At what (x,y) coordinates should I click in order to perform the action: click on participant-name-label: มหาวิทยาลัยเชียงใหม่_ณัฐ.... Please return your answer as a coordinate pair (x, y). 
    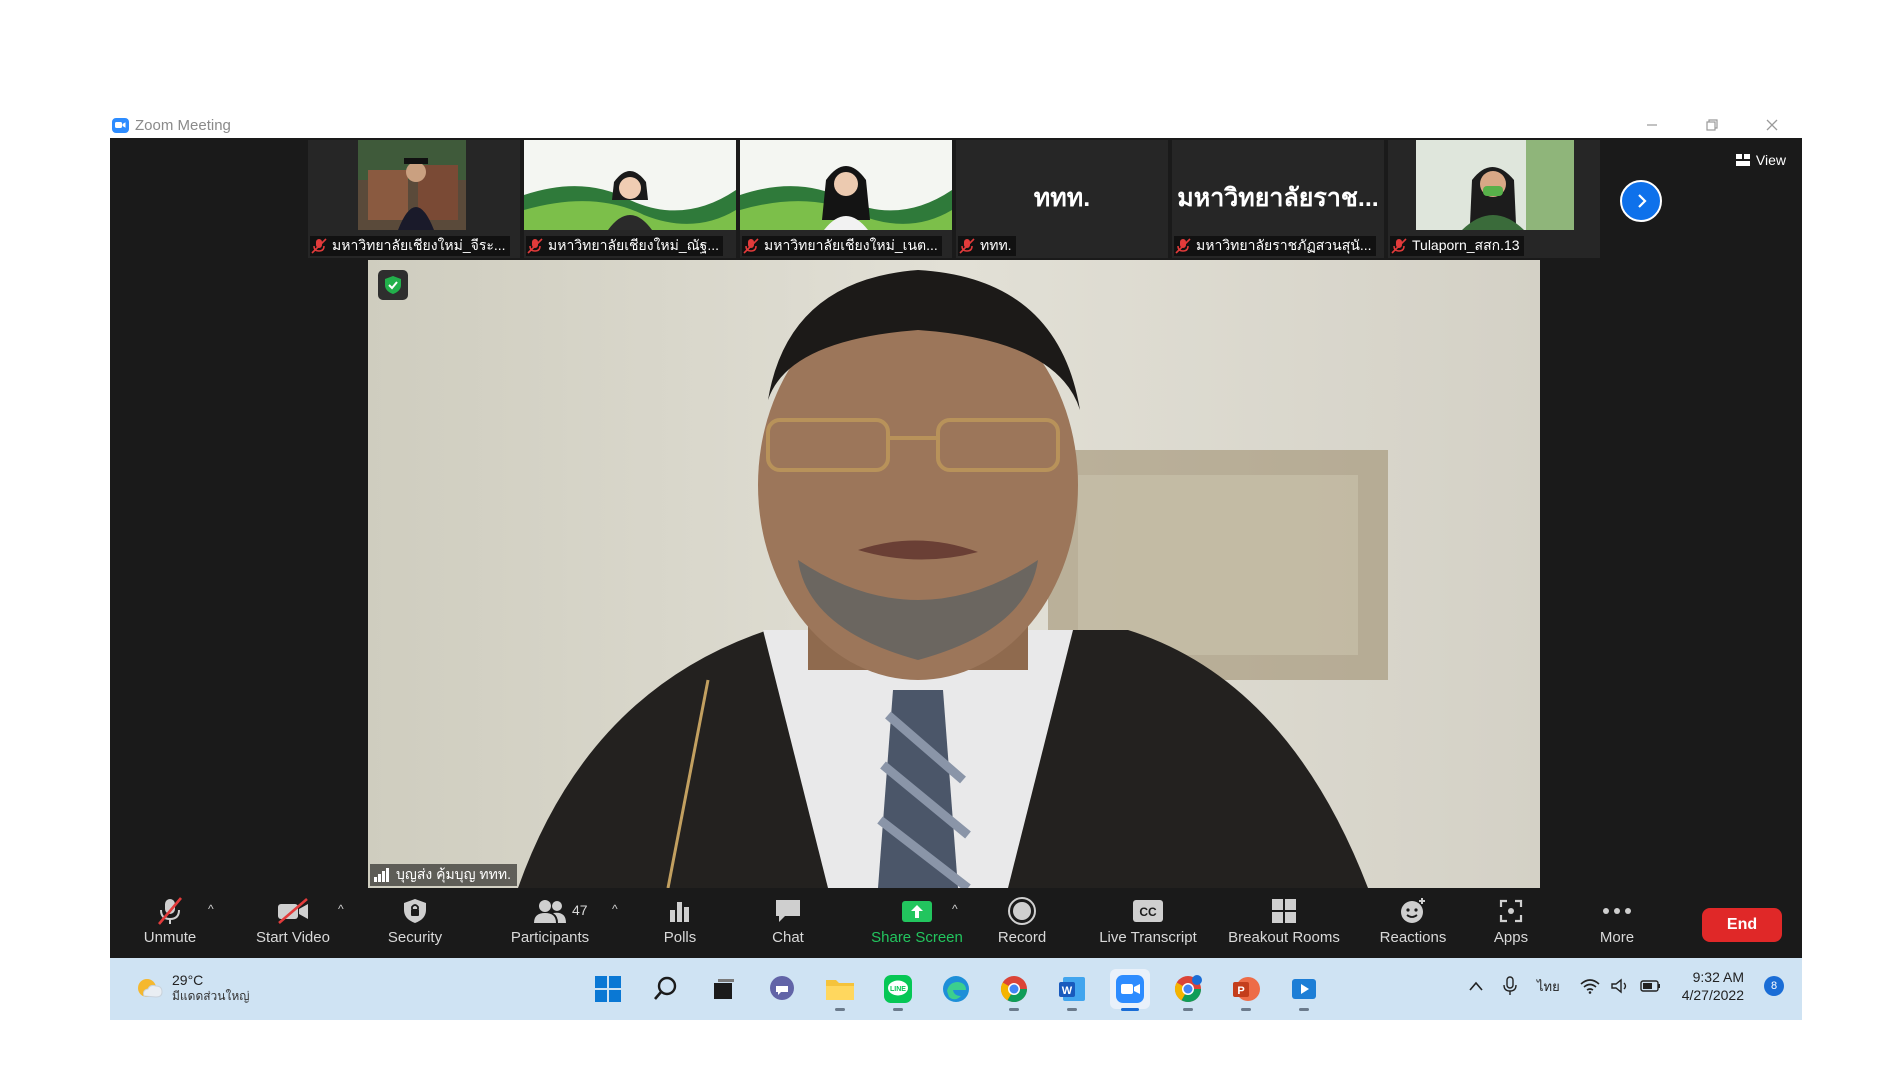
    Looking at the image, I should click on (625, 246).